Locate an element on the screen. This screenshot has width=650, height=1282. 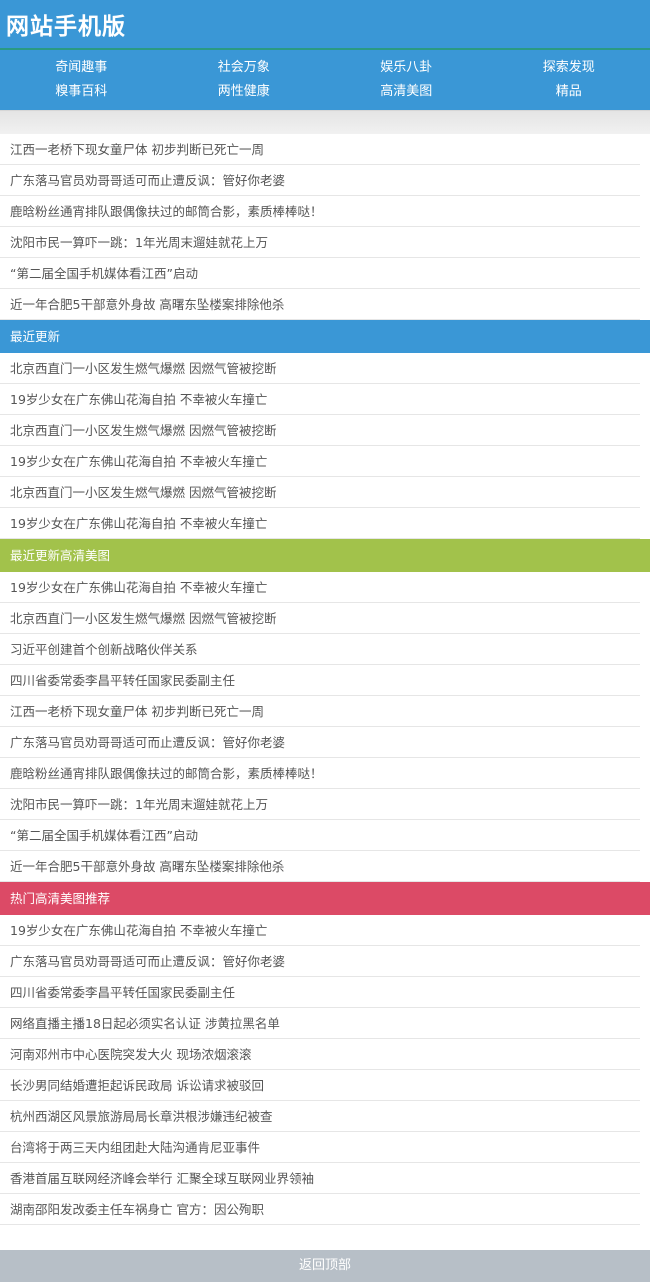
nav-item-hd-photos: 高清美图 is located at coordinates (406, 92).